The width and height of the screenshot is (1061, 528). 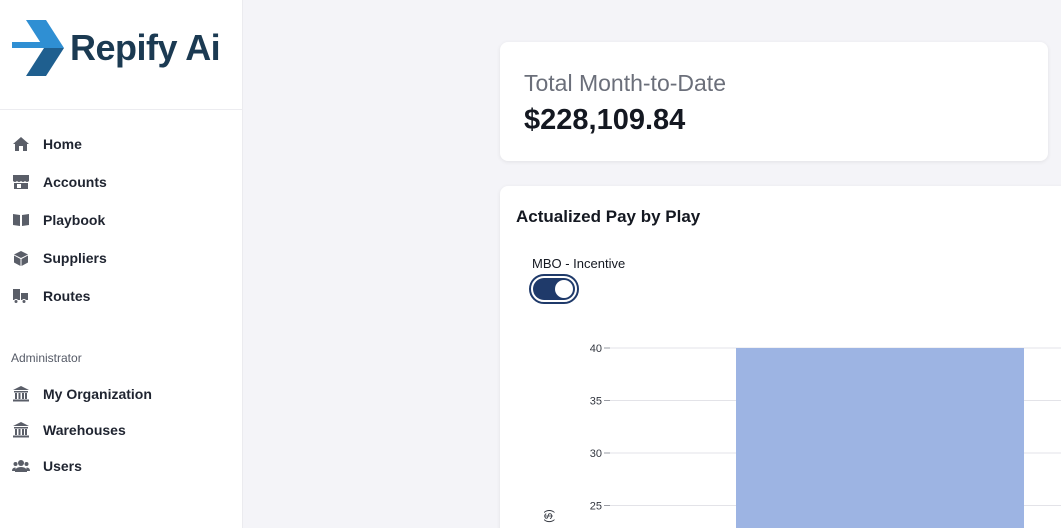 I want to click on book-icon, so click(x=21, y=220).